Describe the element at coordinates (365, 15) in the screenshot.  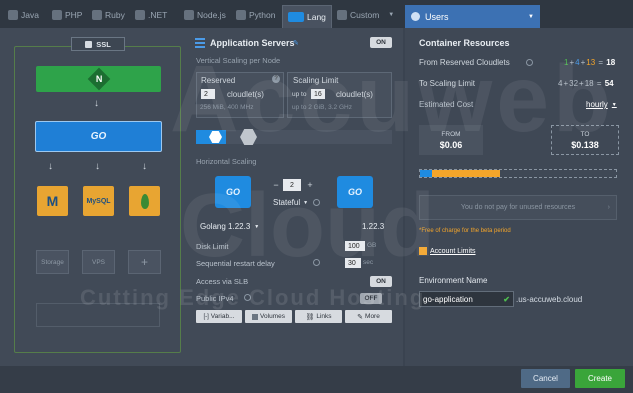
I see `tab-custom: Custom ▼` at that location.